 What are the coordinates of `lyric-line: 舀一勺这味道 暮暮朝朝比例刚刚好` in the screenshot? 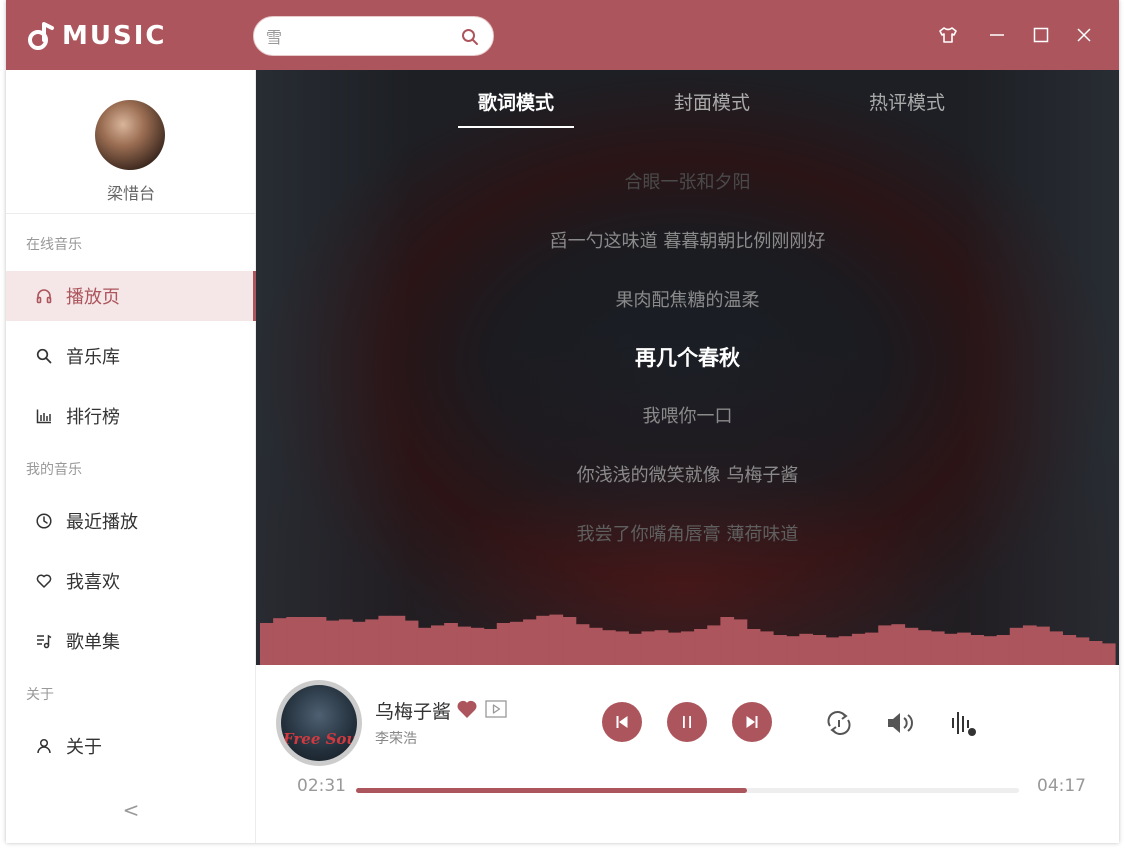 It's located at (687, 240).